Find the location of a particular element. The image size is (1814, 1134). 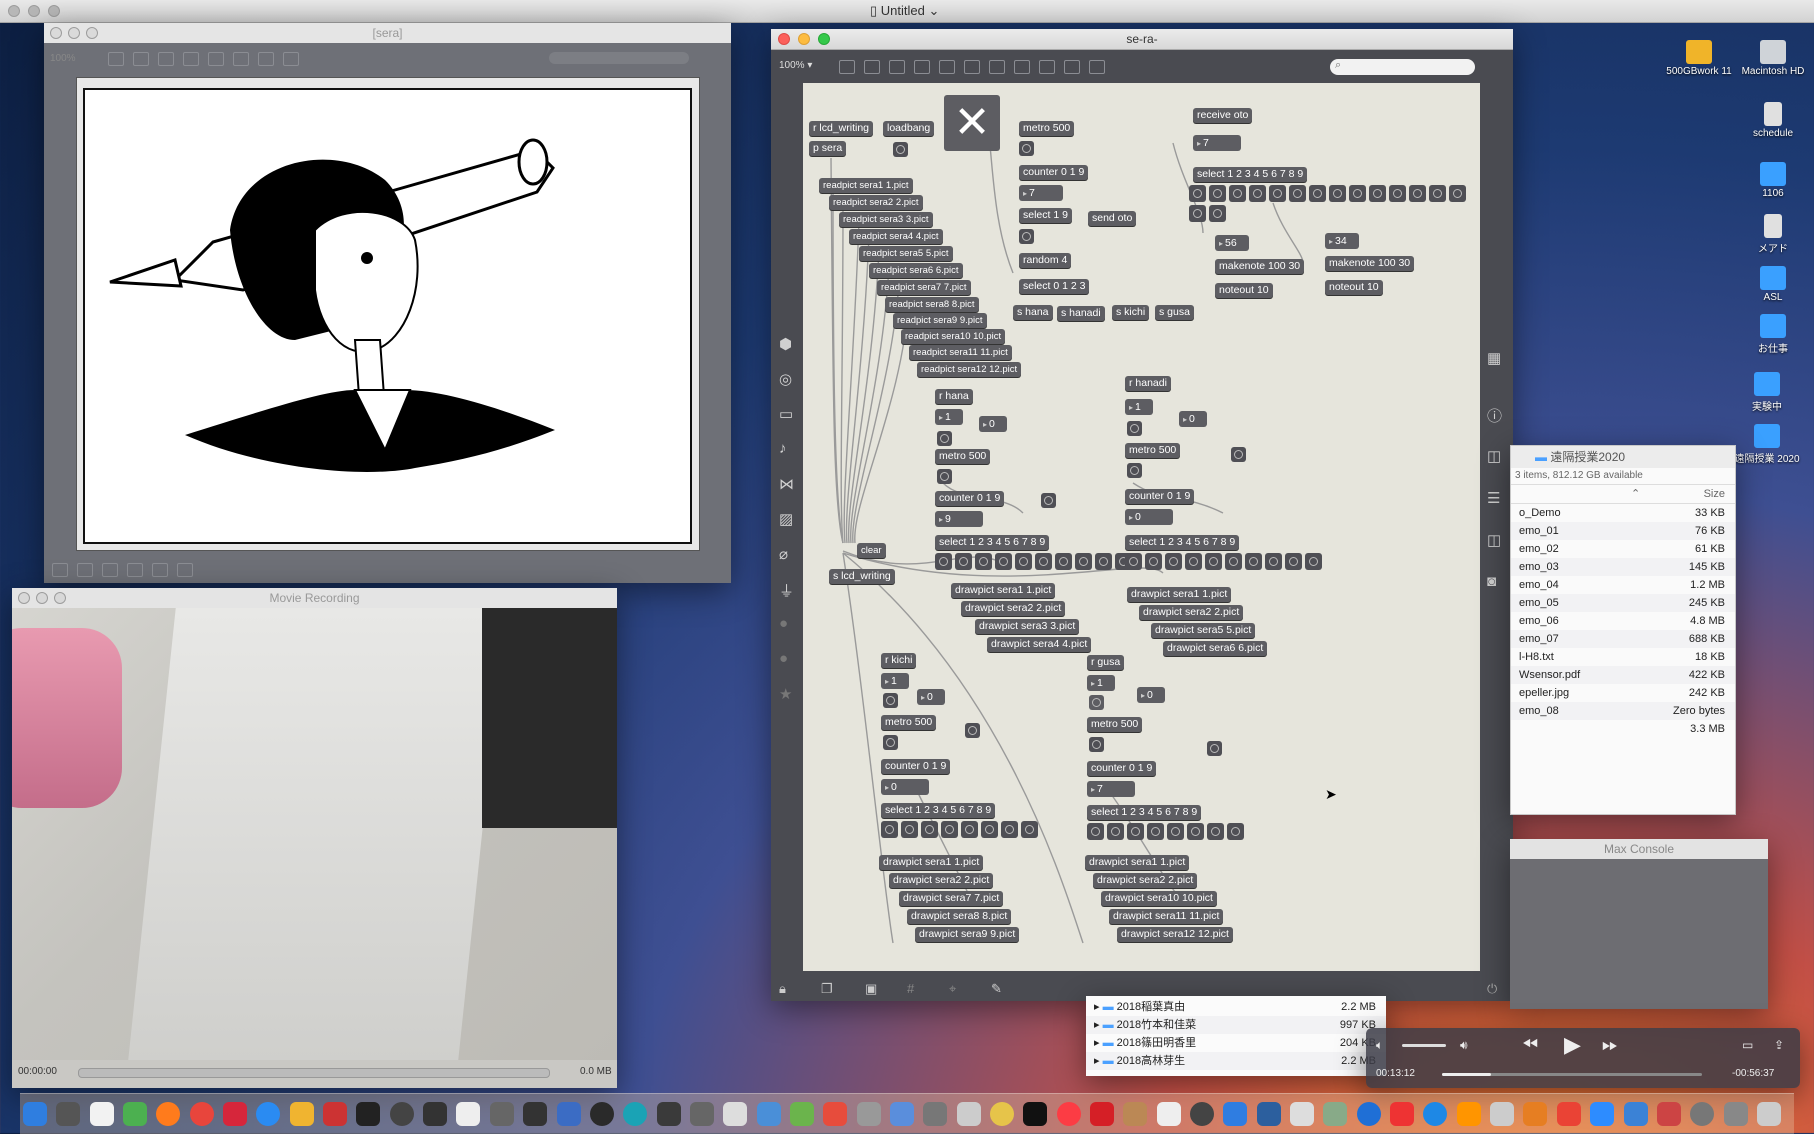

hana-bang-row is located at coordinates (1035, 562).